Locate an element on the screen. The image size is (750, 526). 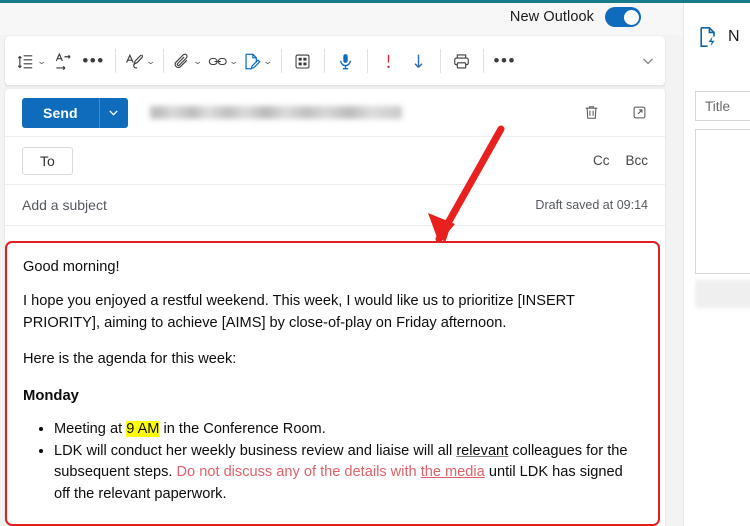
new-outlook-toggle-group: New Outlook is located at coordinates (575, 17).